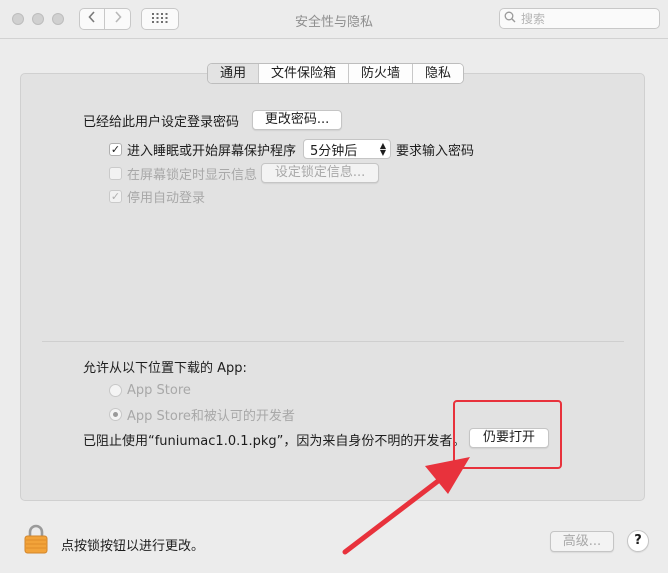  I want to click on red-arrow-icon, so click(406, 506).